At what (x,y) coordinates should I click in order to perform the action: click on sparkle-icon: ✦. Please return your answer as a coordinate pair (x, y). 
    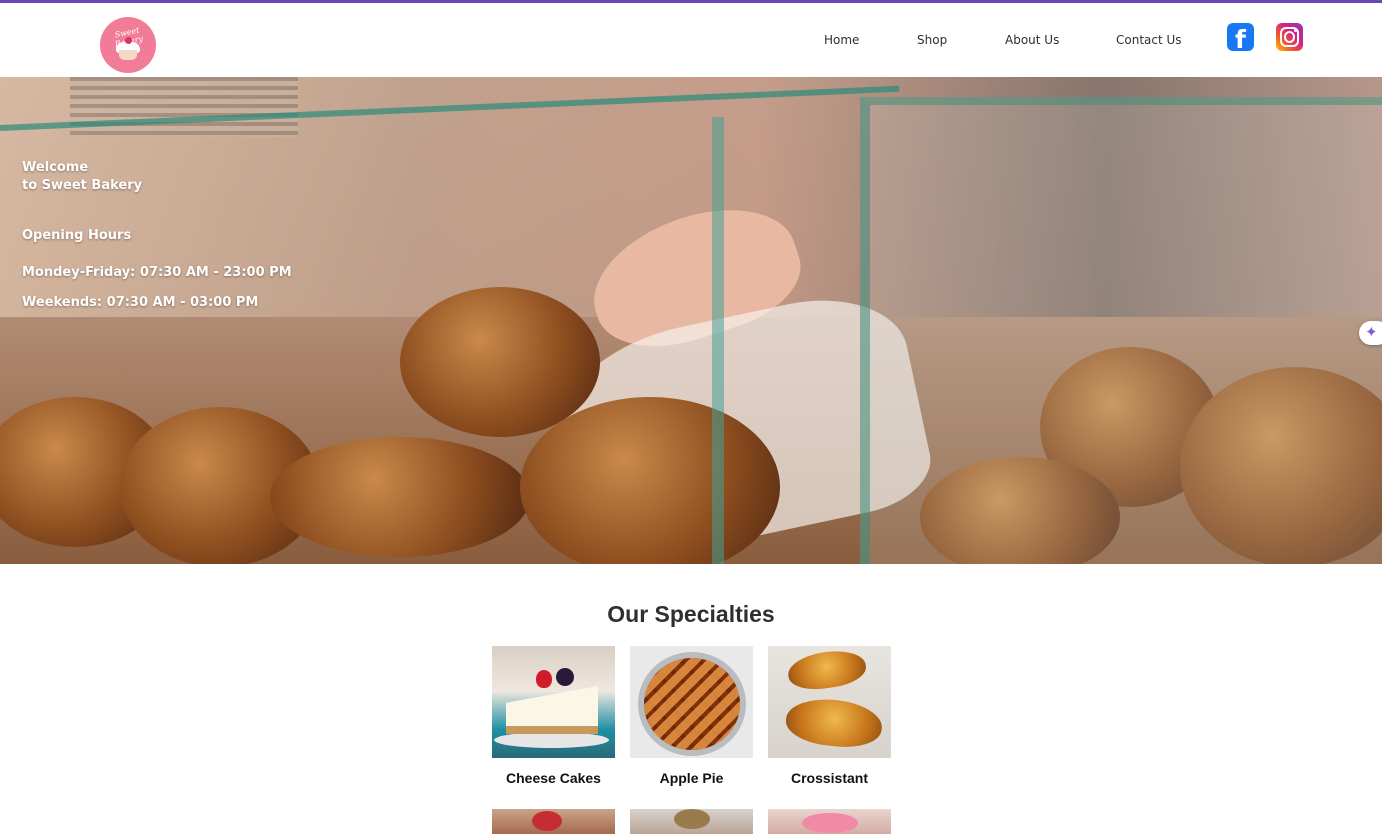
    Looking at the image, I should click on (1371, 332).